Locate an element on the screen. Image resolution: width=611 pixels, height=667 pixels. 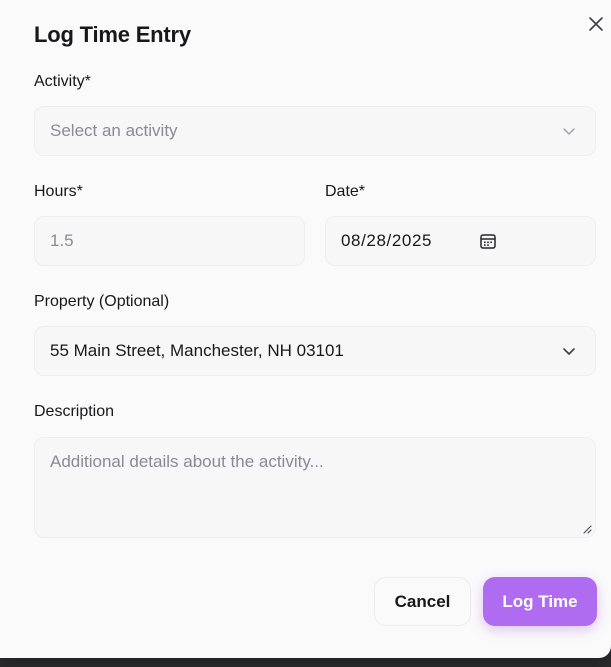
hours-placeholder: 1.5 is located at coordinates (62, 240).